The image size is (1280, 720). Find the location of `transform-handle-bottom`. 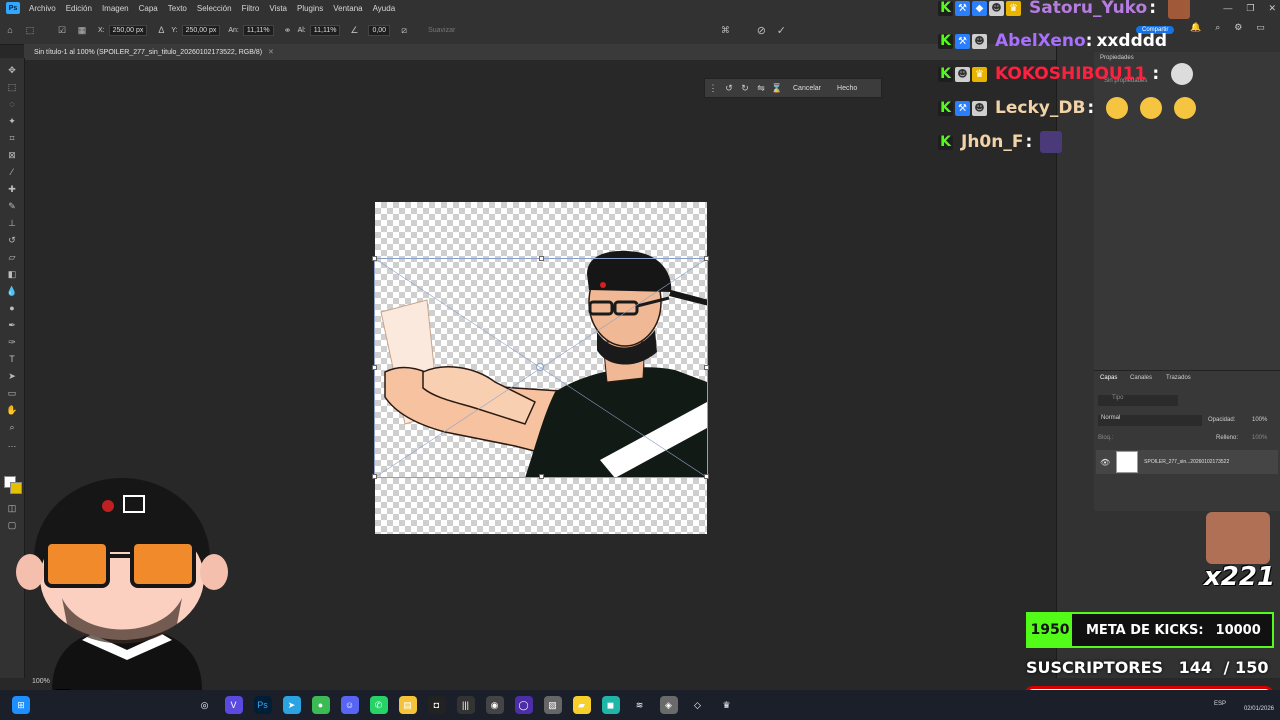

transform-handle-bottom is located at coordinates (541, 476).